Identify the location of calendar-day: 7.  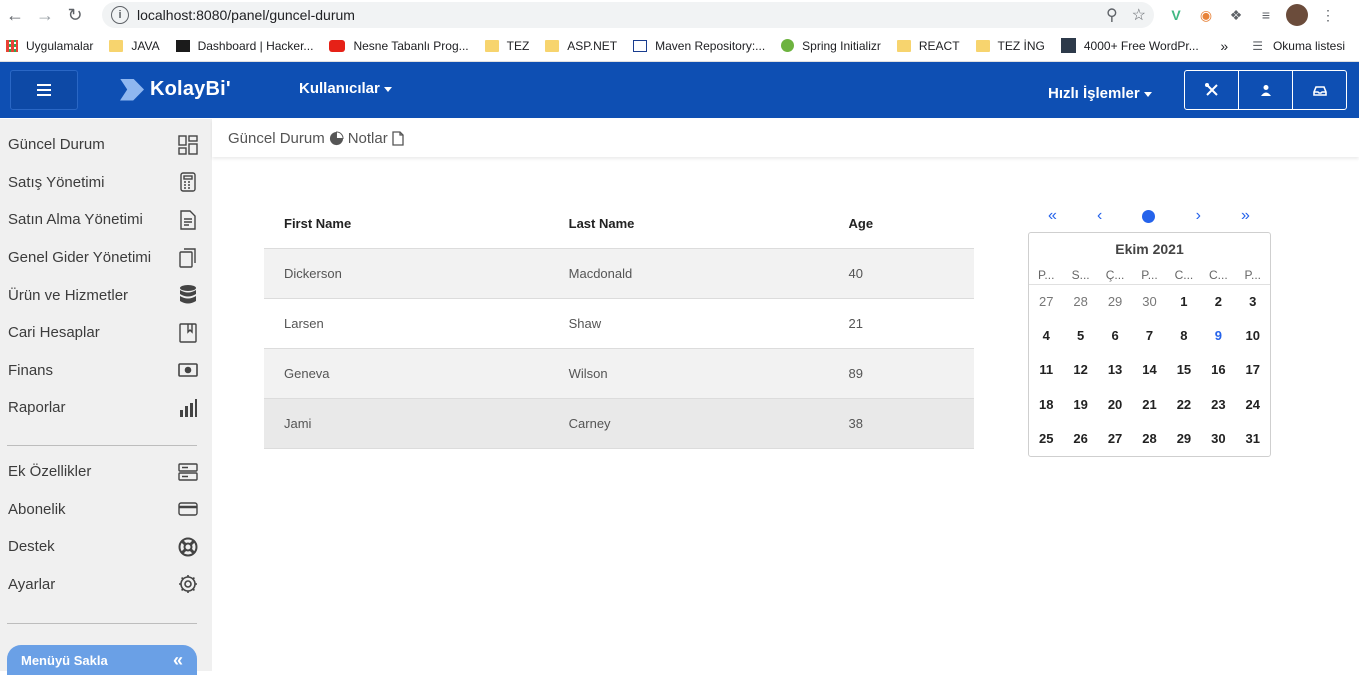
(1149, 336).